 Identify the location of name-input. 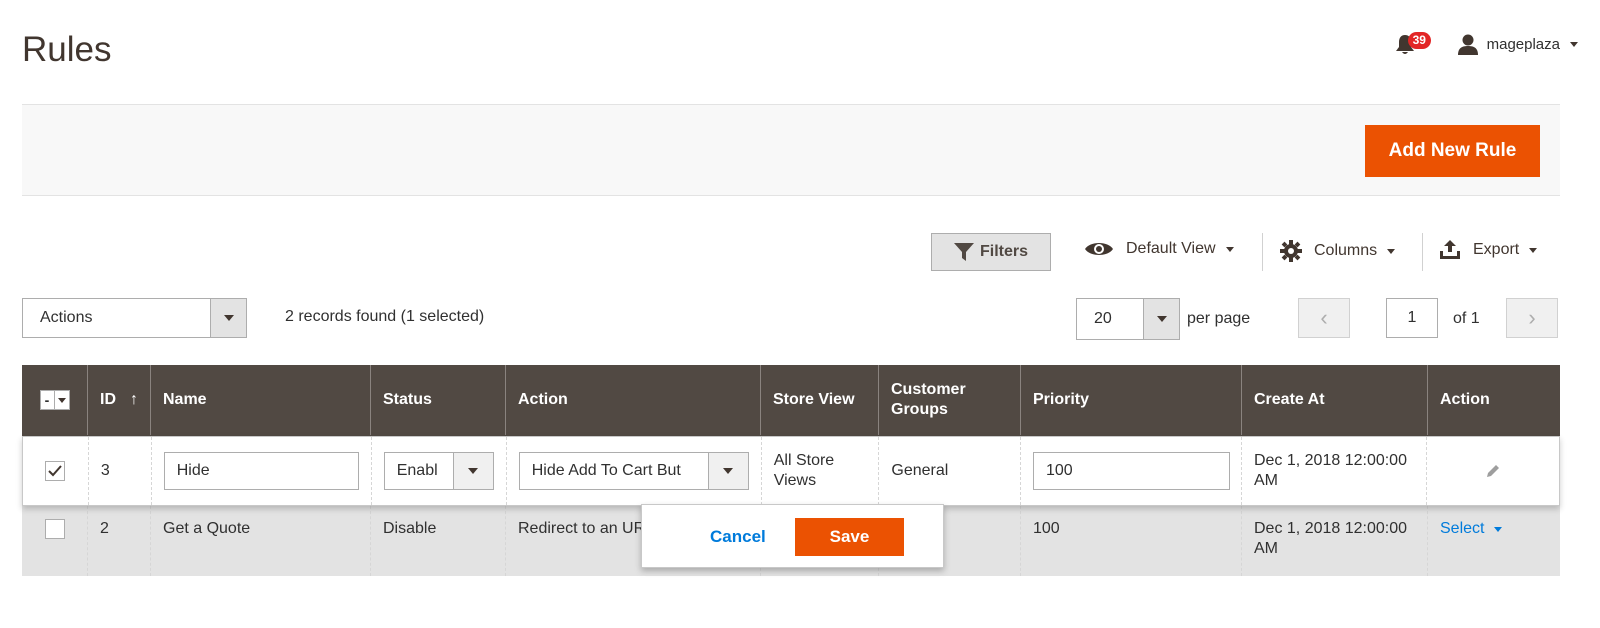
(261, 471).